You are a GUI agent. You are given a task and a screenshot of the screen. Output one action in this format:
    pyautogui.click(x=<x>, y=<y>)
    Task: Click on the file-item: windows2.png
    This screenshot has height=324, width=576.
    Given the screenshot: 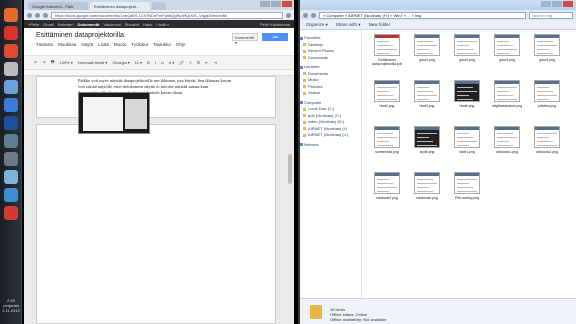 What is the action you would take?
    pyautogui.click(x=547, y=146)
    